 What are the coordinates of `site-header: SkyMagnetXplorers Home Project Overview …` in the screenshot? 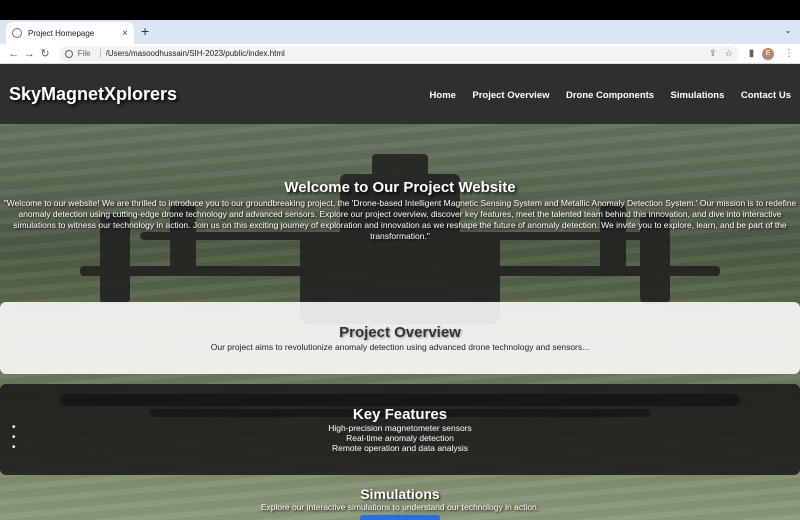 It's located at (400, 94).